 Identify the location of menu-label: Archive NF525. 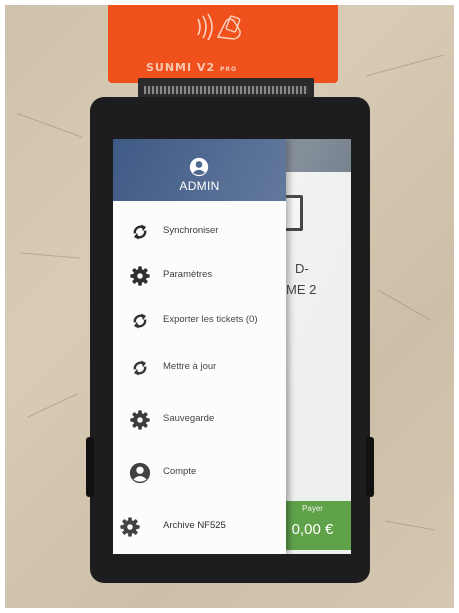
(194, 525).